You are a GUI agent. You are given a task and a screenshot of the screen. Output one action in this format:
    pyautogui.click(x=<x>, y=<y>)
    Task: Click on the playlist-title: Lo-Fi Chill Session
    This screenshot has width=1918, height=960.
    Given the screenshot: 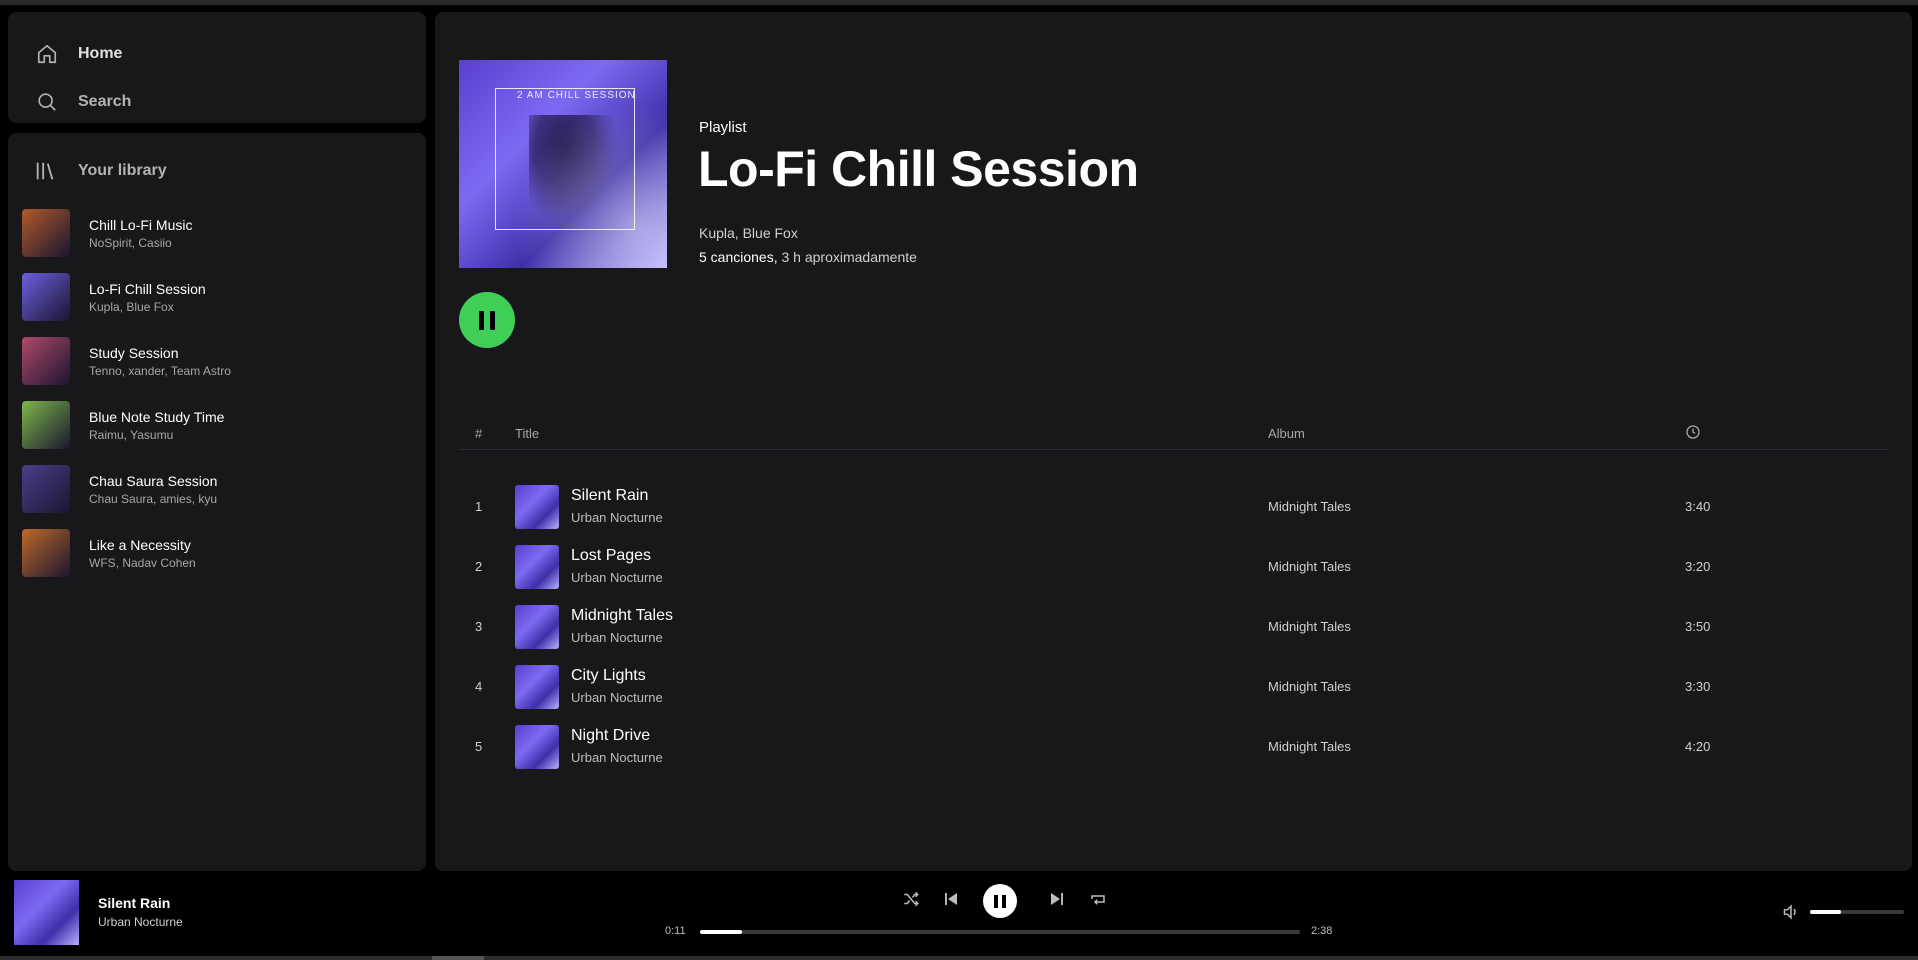 What is the action you would take?
    pyautogui.click(x=918, y=169)
    